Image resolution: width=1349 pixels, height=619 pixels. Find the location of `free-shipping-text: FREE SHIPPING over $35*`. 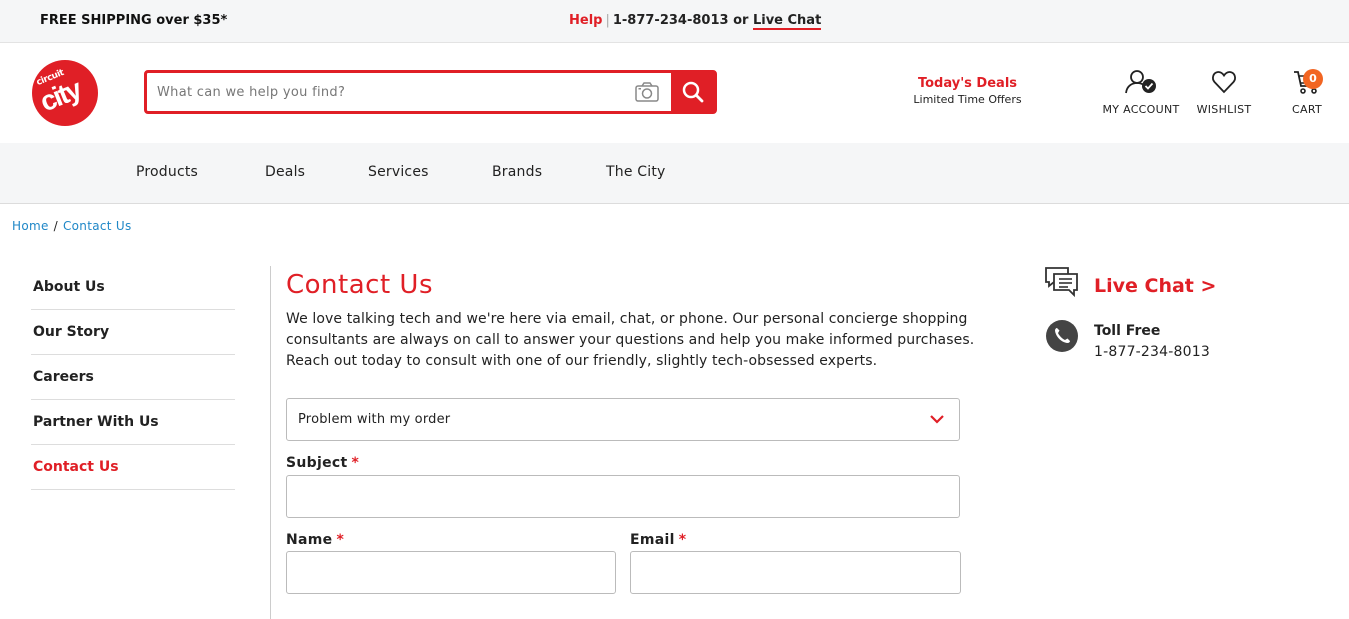

free-shipping-text: FREE SHIPPING over $35* is located at coordinates (134, 20).